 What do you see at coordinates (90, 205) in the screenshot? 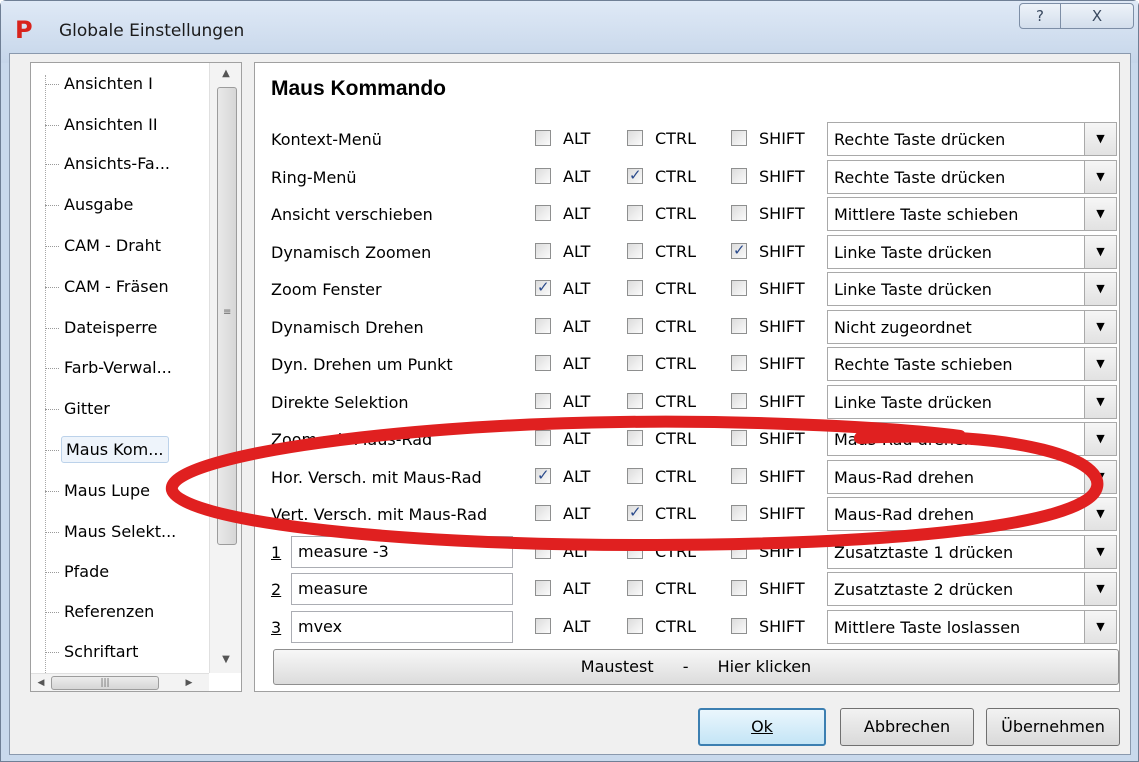
I see `tree-item: Ausgabe` at bounding box center [90, 205].